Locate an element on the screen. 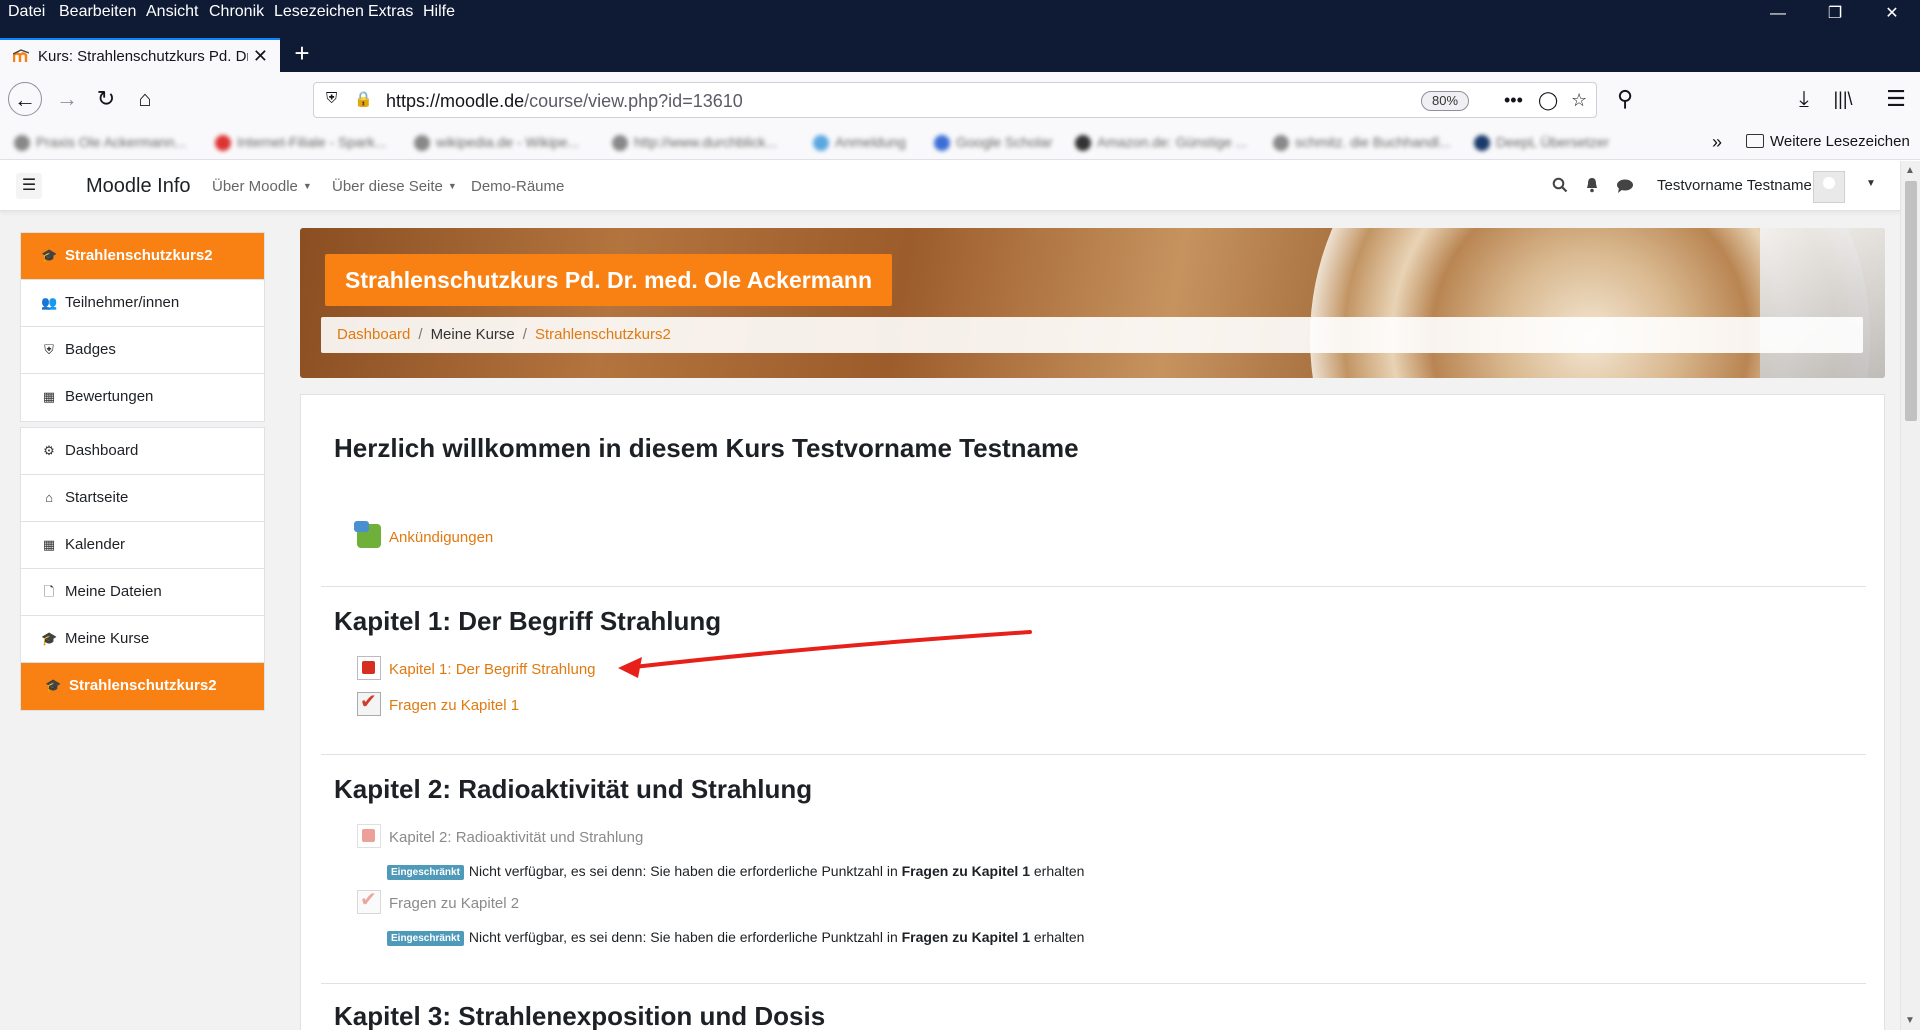 The width and height of the screenshot is (1920, 1030). moodle-favicon-icon is located at coordinates (21, 55).